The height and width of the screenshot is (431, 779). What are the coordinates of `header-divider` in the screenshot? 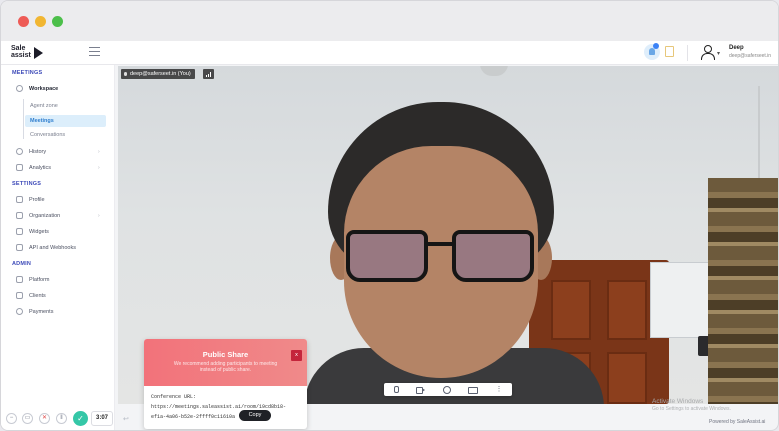 It's located at (687, 53).